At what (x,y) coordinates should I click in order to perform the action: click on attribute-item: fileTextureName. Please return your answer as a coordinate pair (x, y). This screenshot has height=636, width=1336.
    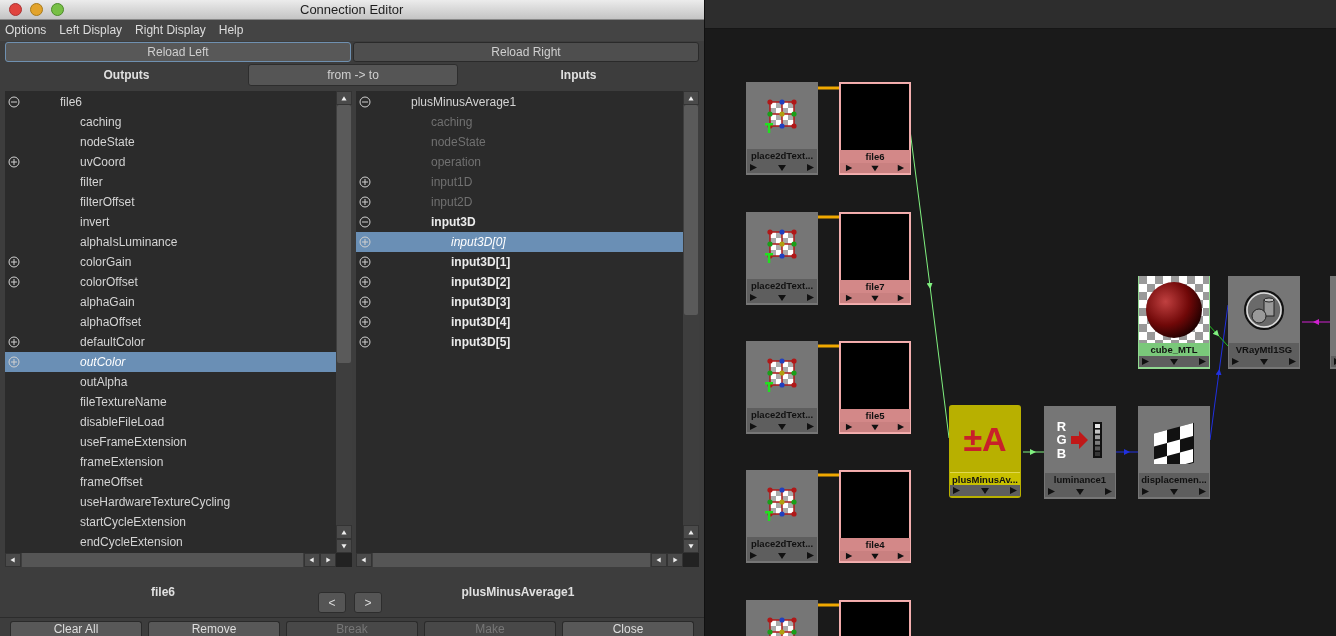
    Looking at the image, I should click on (170, 401).